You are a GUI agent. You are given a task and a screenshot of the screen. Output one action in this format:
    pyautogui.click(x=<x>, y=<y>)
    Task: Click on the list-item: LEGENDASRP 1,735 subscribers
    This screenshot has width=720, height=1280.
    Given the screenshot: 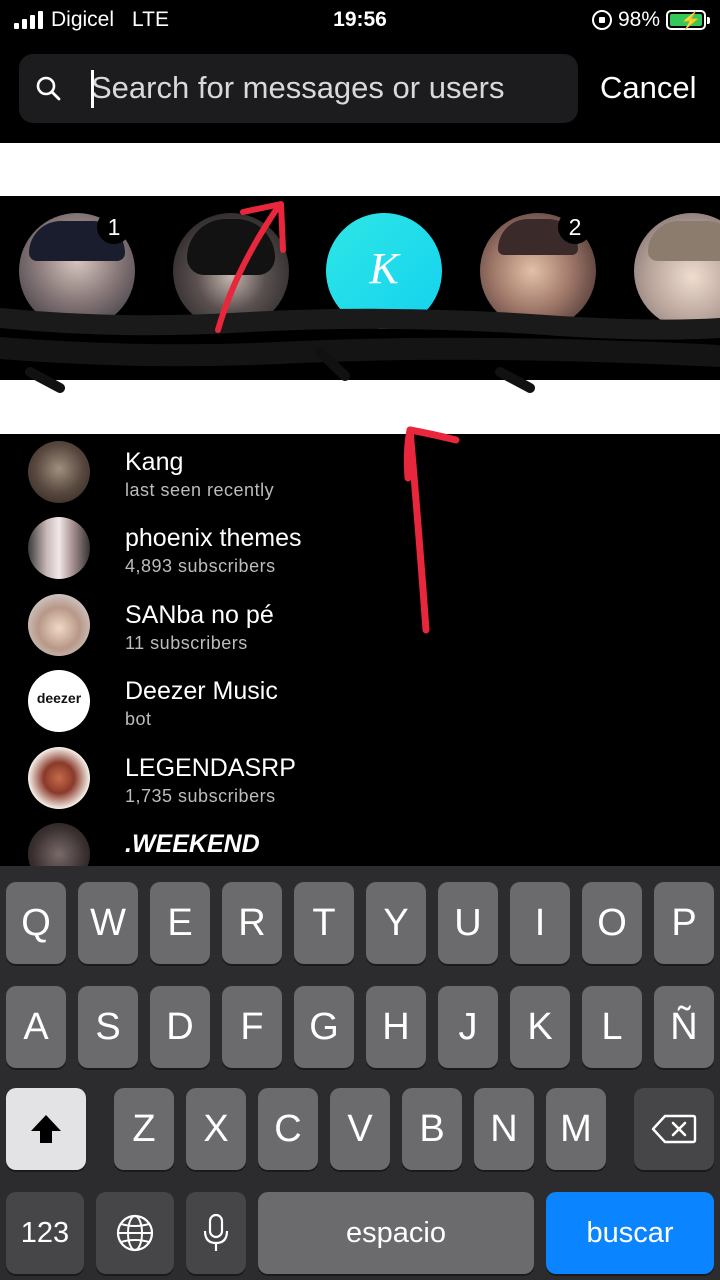 What is the action you would take?
    pyautogui.click(x=360, y=778)
    